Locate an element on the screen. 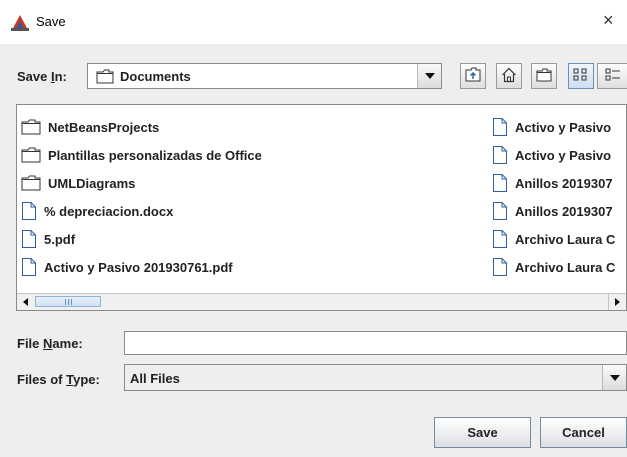 The image size is (627, 457). list-view-button is located at coordinates (581, 76).